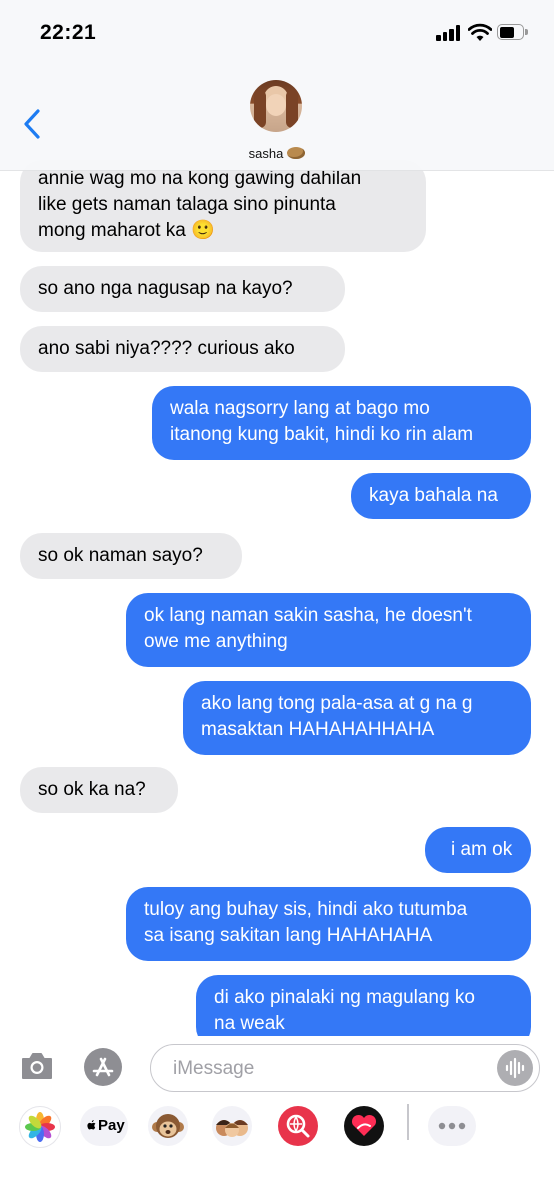 The image size is (554, 1200). I want to click on message-placeholder: iMessage, so click(214, 1068).